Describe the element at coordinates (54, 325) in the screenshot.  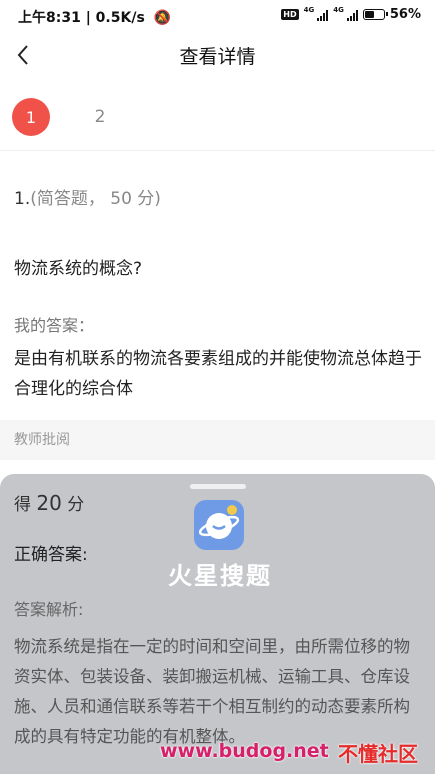
I see `my-answer-label: 我的答案：` at that location.